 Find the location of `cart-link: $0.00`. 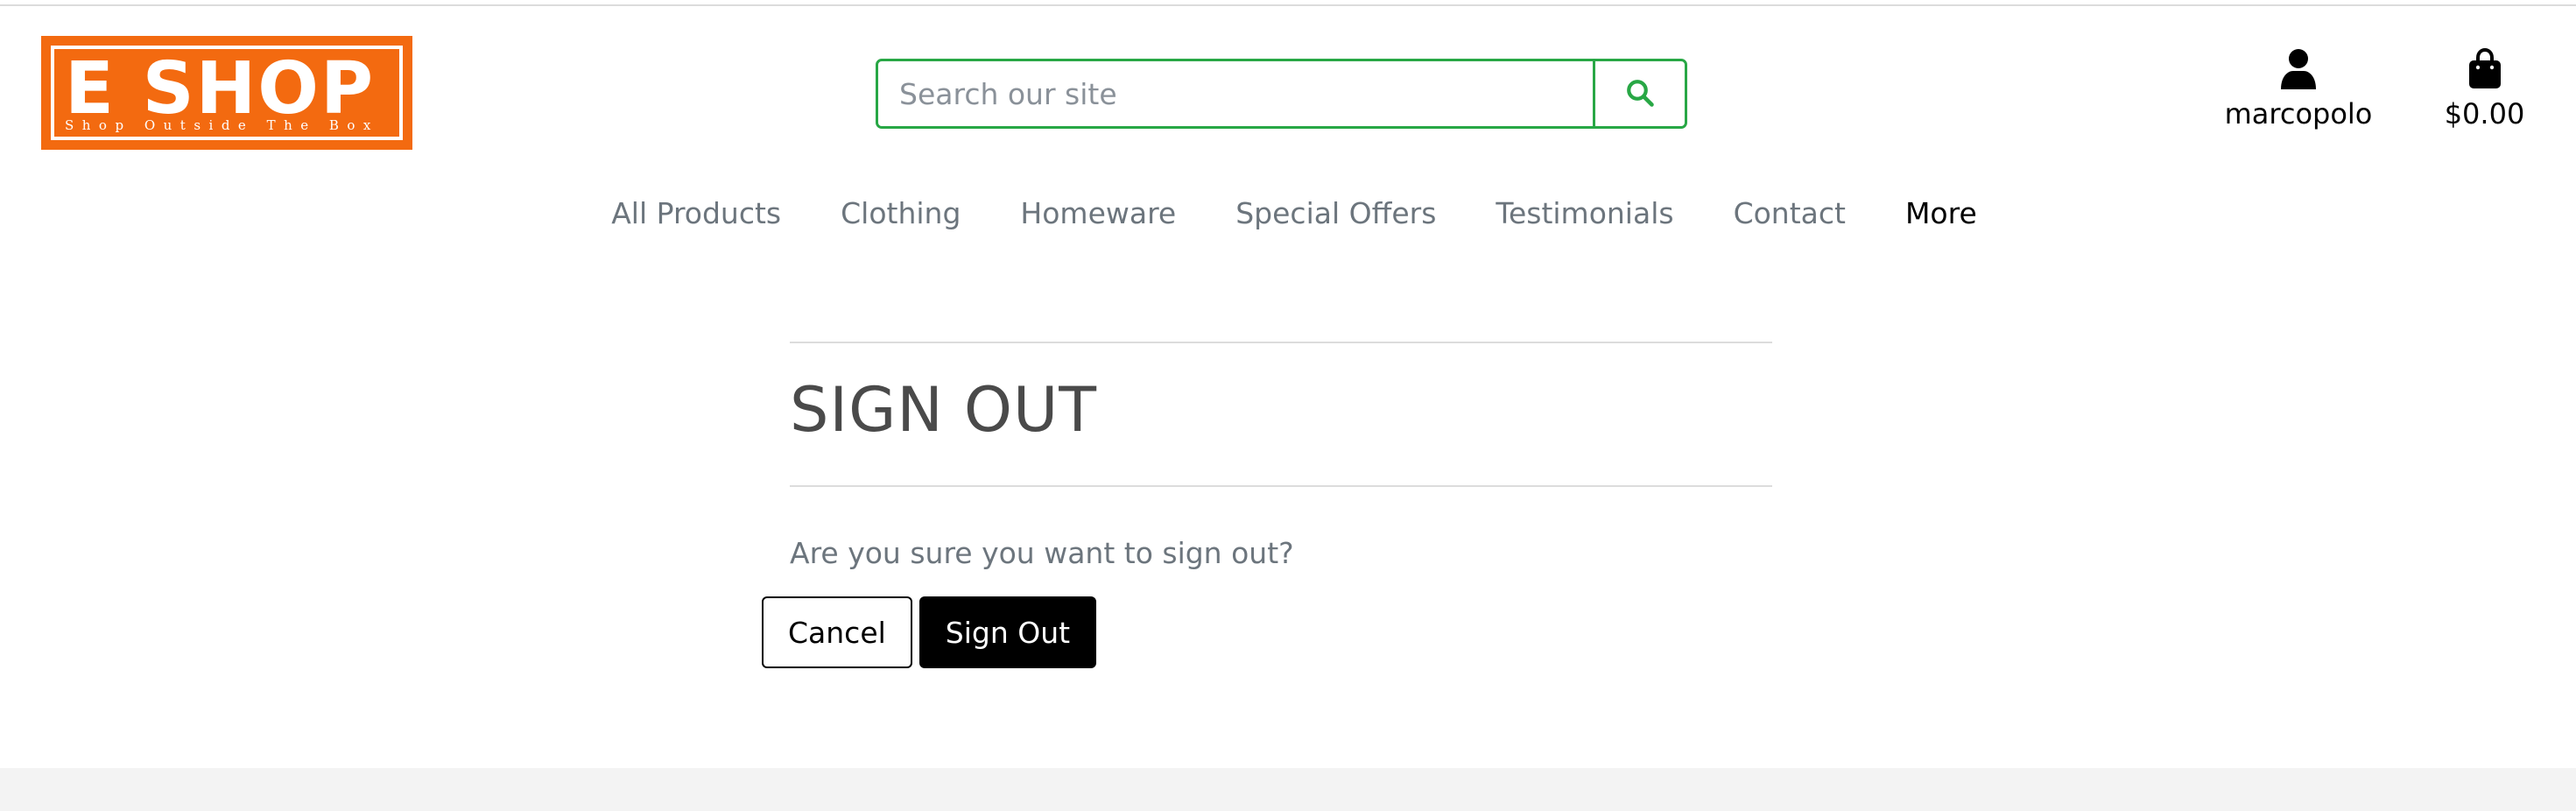

cart-link: $0.00 is located at coordinates (2484, 88).